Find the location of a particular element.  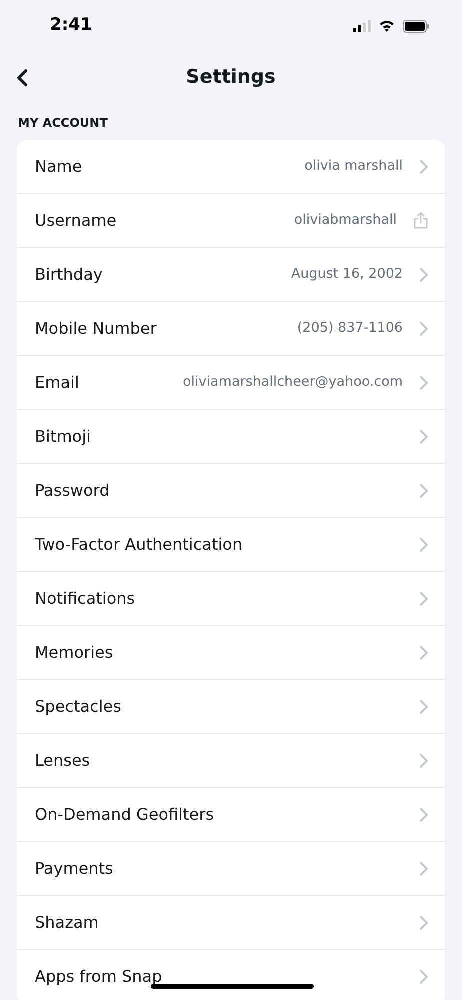

status-time: 2:41 is located at coordinates (71, 26).